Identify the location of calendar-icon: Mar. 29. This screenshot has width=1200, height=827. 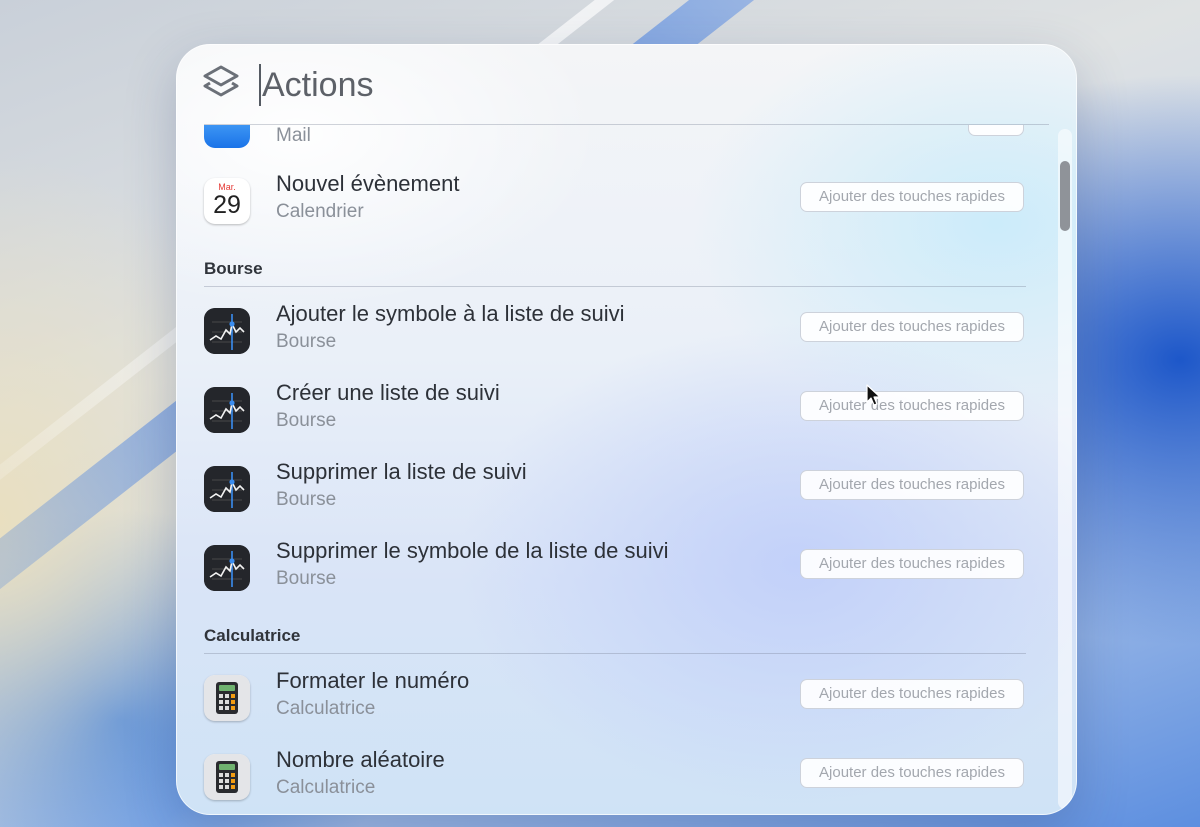
(227, 201).